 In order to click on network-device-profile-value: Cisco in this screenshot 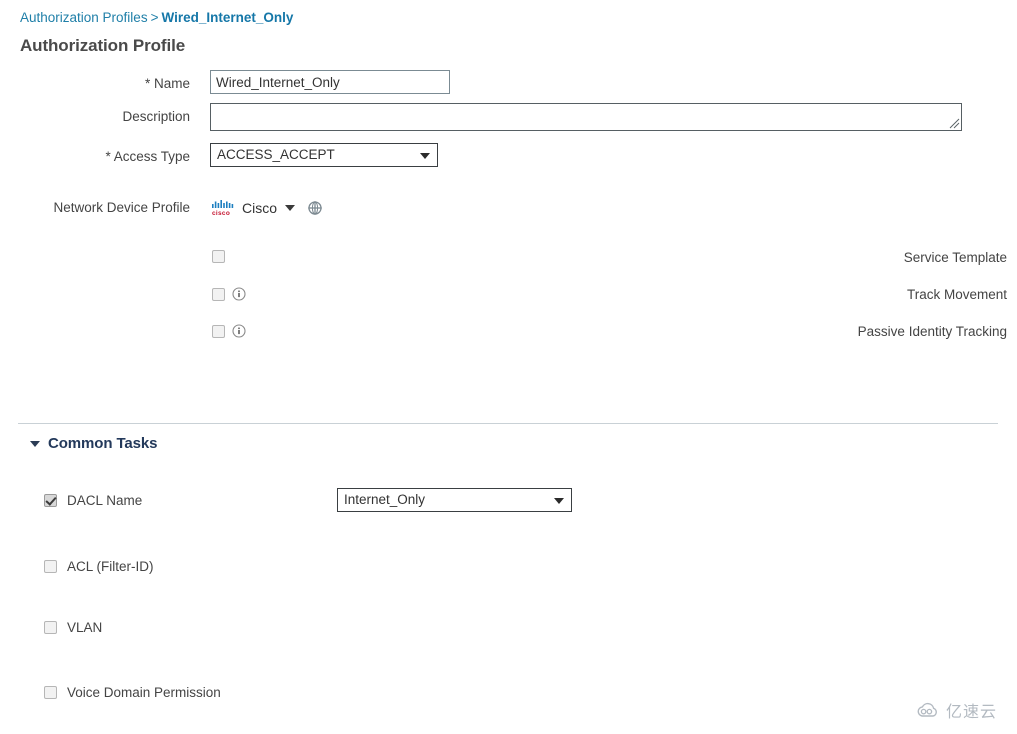, I will do `click(260, 208)`.